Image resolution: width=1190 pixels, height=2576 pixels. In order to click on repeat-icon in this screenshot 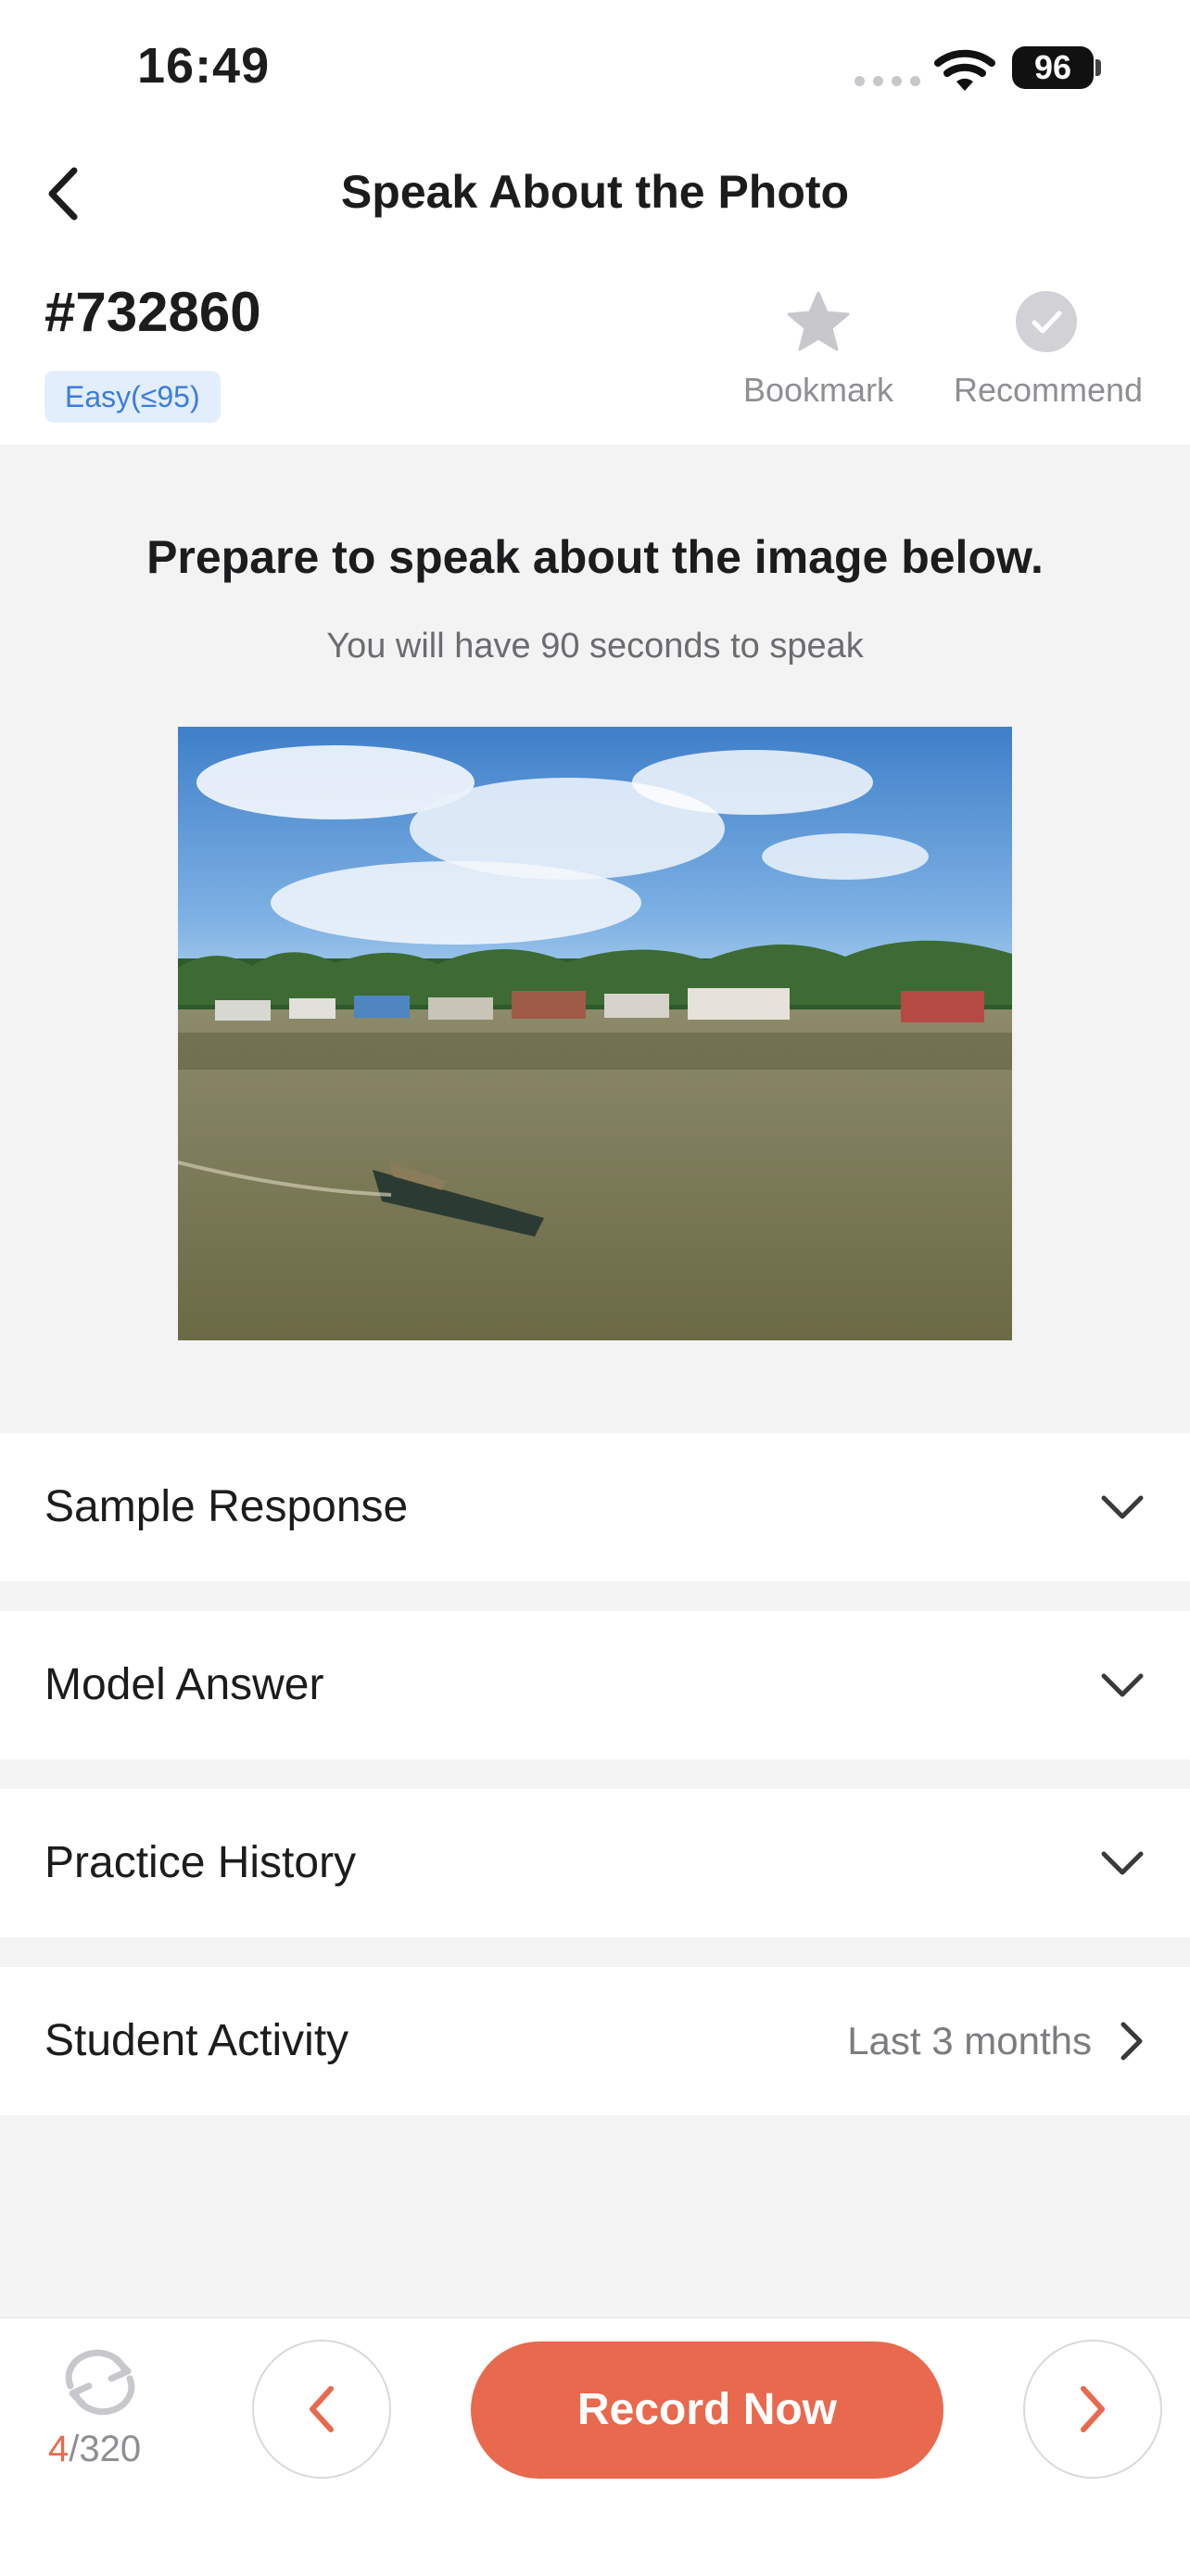, I will do `click(100, 2382)`.